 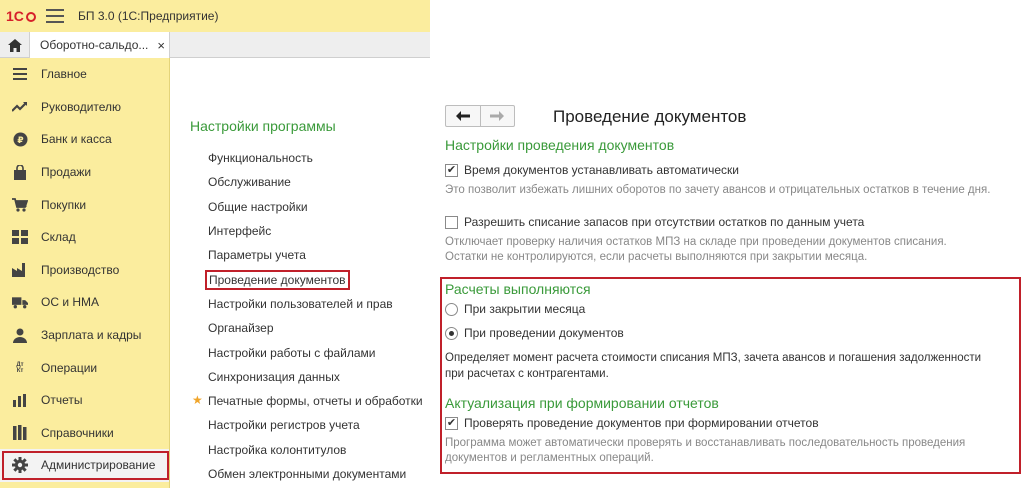 I want to click on allow-writeoff-checkbox, so click(x=451, y=222).